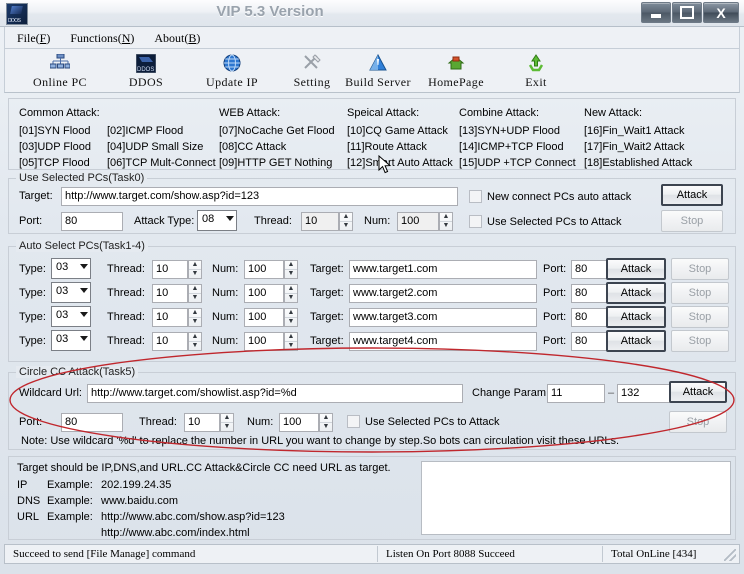  I want to click on attack-item: [17]Fin_Wait2 Attack, so click(634, 147).